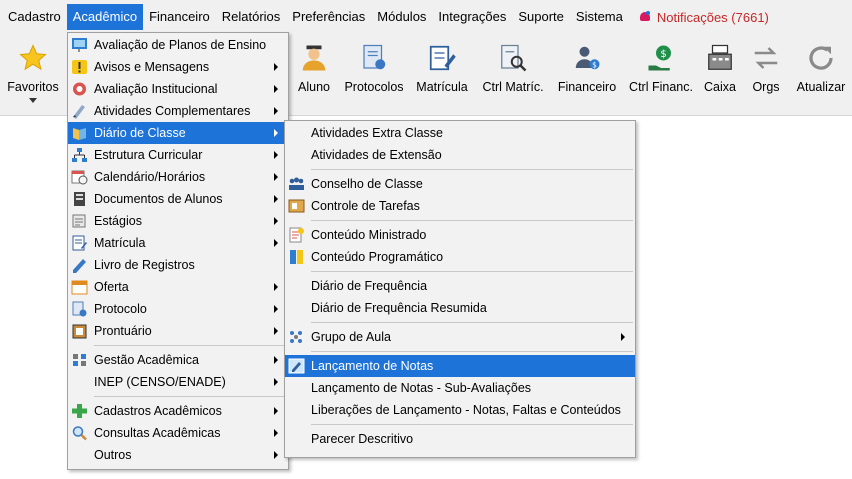 The height and width of the screenshot is (479, 852). I want to click on menu-modulos: Módulos, so click(401, 17).